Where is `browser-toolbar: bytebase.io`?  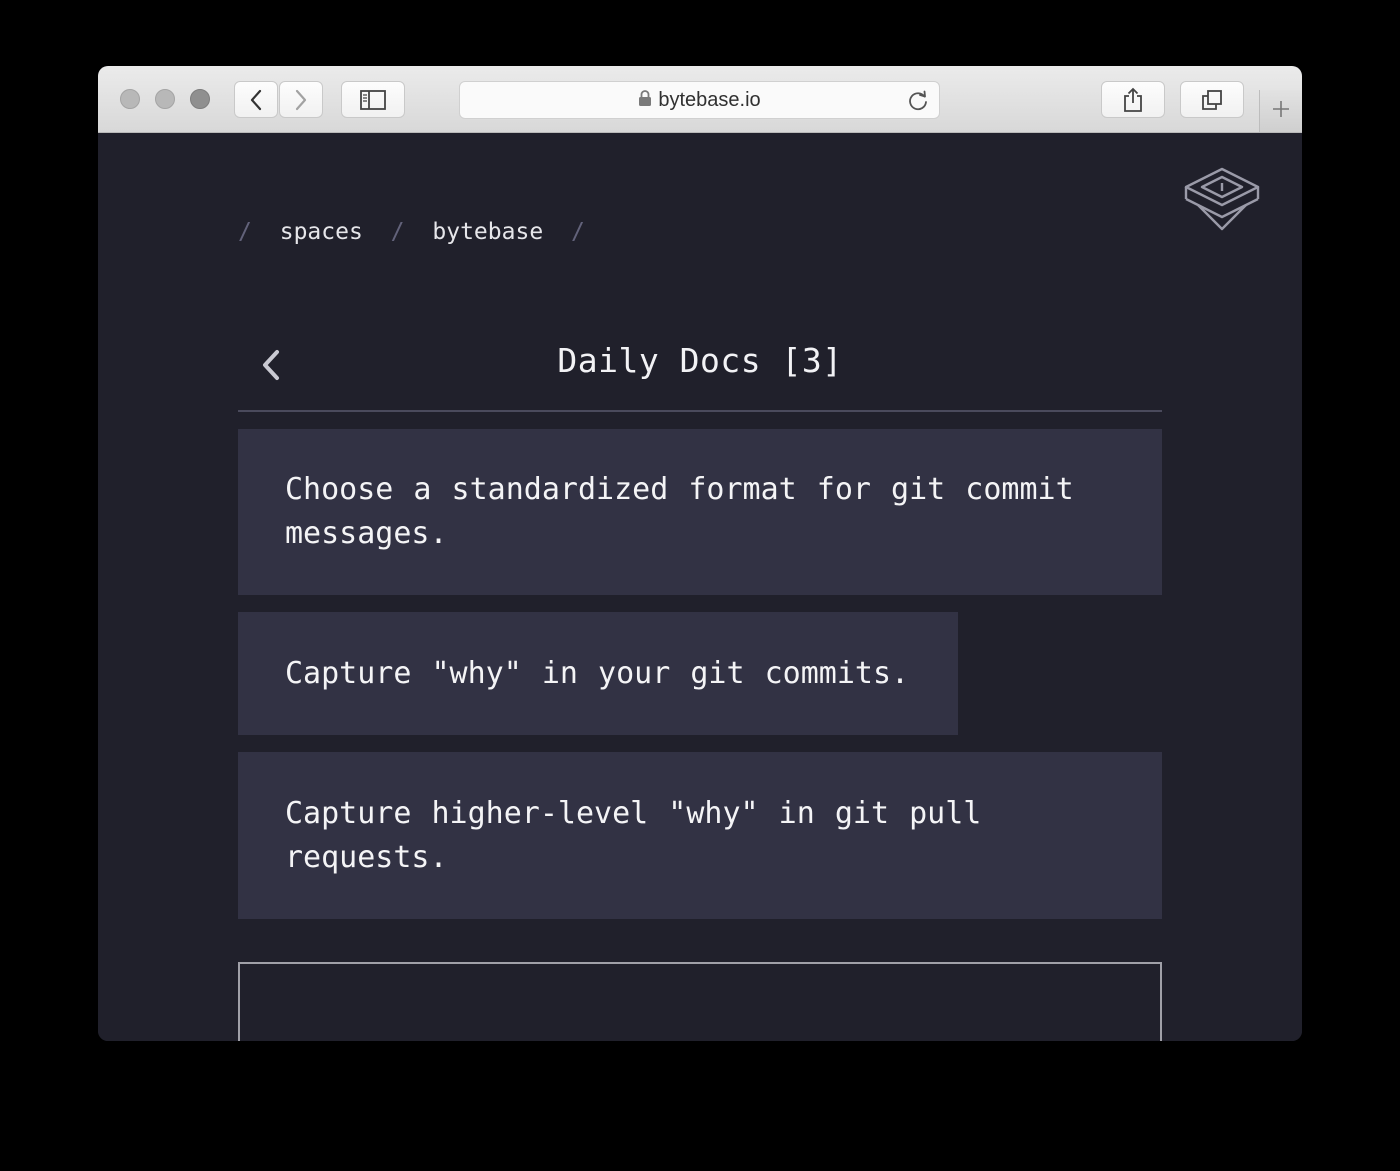
browser-toolbar: bytebase.io is located at coordinates (700, 99).